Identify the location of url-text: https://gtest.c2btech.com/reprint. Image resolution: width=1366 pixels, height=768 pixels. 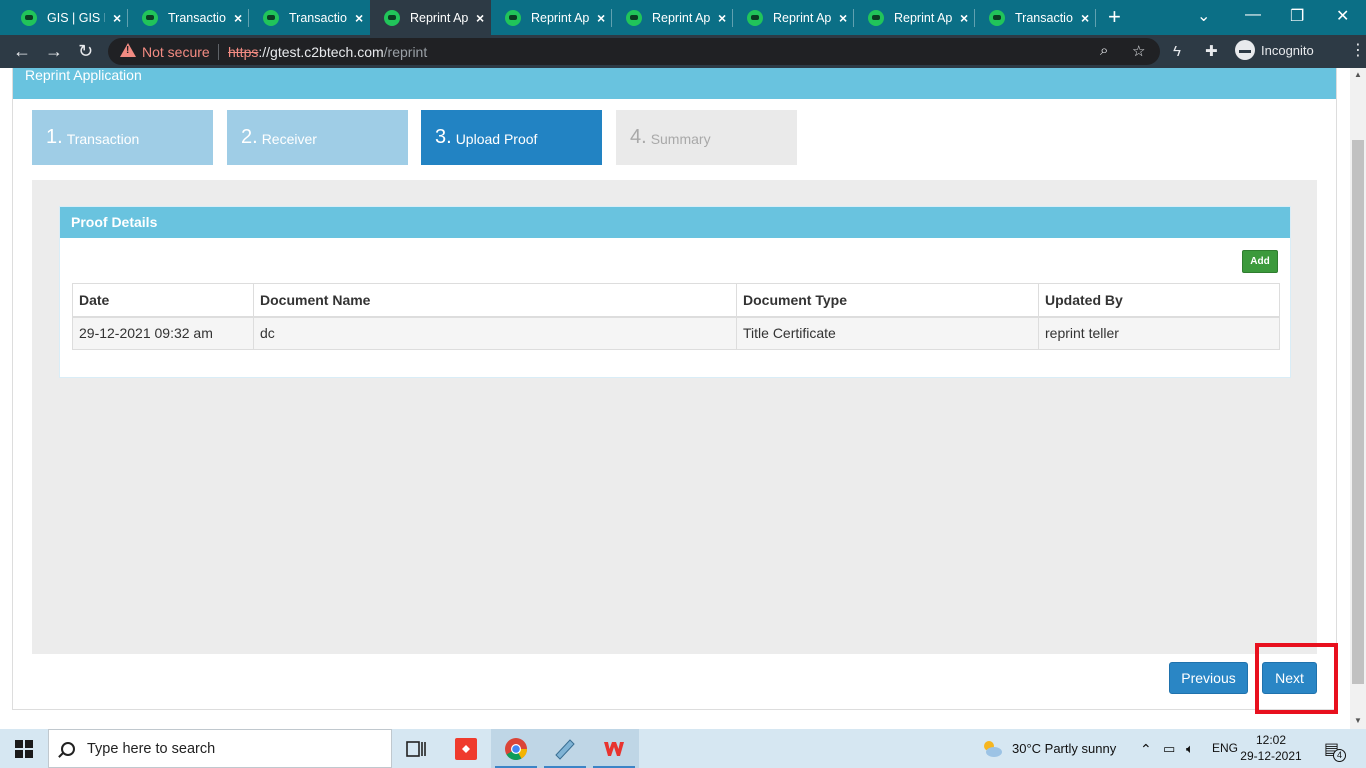
(327, 52).